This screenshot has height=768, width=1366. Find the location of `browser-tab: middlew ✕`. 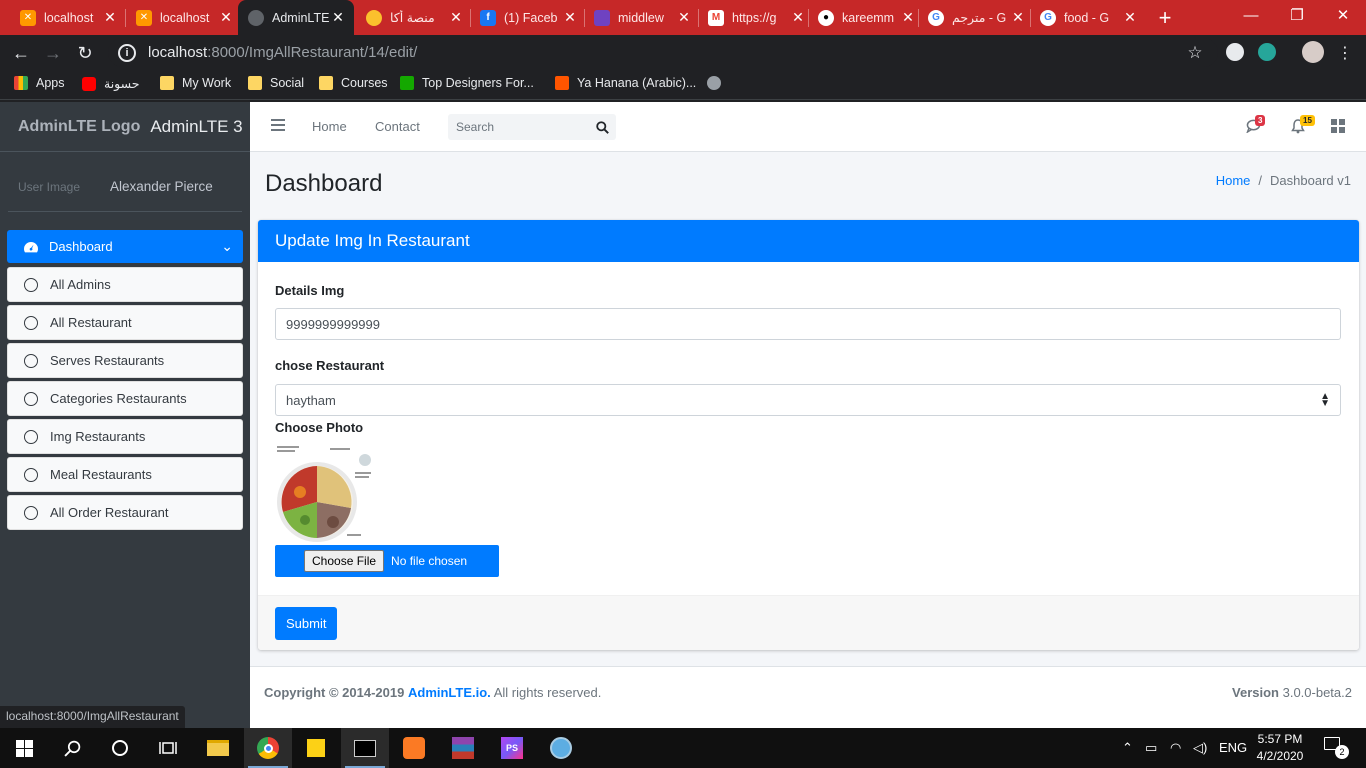

browser-tab: middlew ✕ is located at coordinates (642, 17).